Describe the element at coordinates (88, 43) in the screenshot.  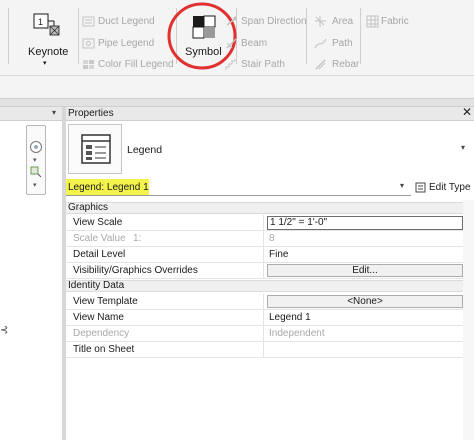
I see `pipe-legend-icon` at that location.